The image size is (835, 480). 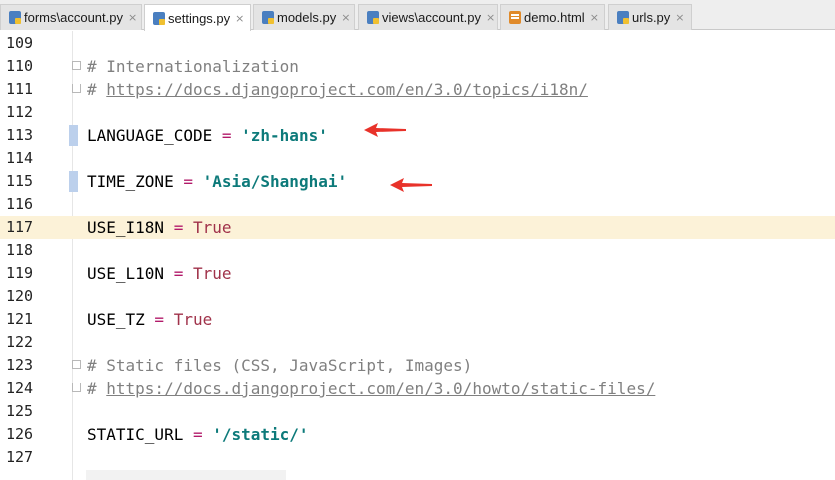 I want to click on line-number: 117, so click(x=20, y=227).